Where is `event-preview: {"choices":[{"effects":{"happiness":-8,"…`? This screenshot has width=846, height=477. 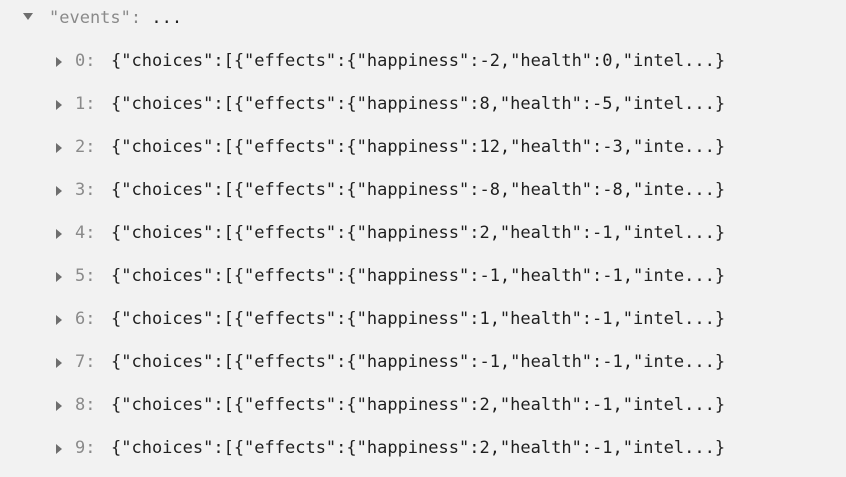
event-preview: {"choices":[{"effects":{"happiness":-8,"… is located at coordinates (418, 190).